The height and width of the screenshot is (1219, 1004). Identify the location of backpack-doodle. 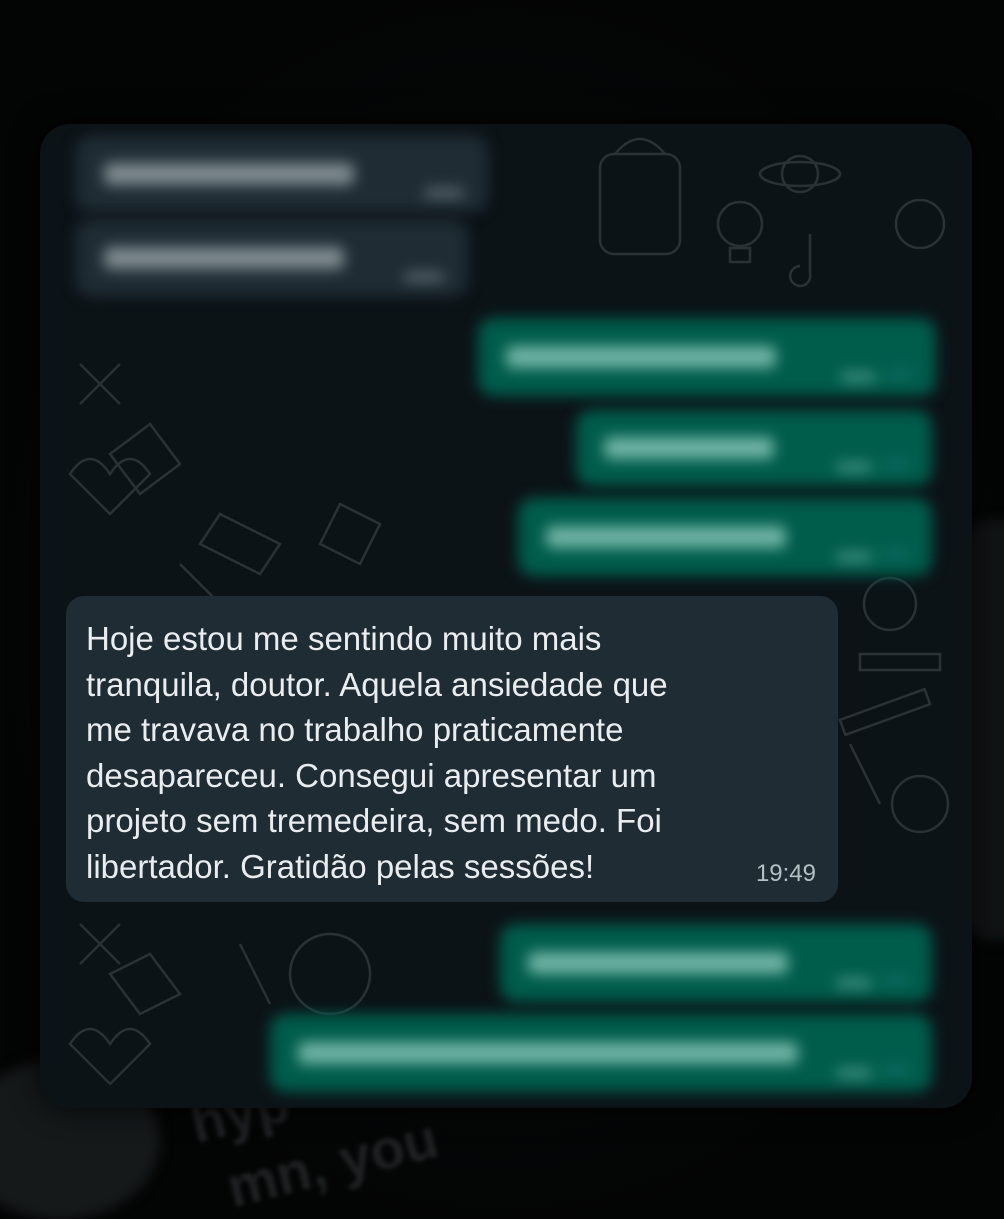
(640, 204).